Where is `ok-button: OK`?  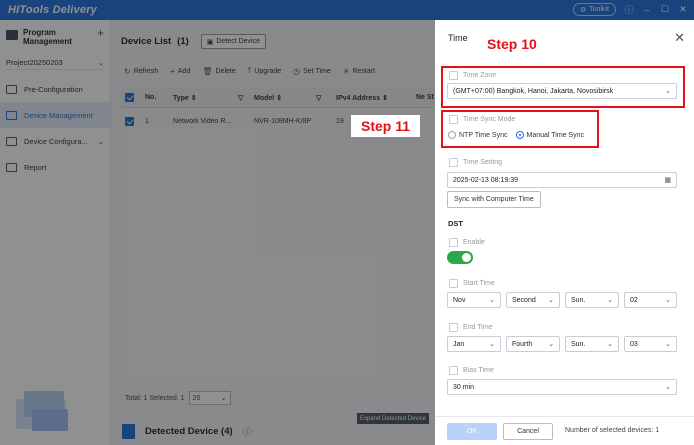
ok-button: OK is located at coordinates (472, 431).